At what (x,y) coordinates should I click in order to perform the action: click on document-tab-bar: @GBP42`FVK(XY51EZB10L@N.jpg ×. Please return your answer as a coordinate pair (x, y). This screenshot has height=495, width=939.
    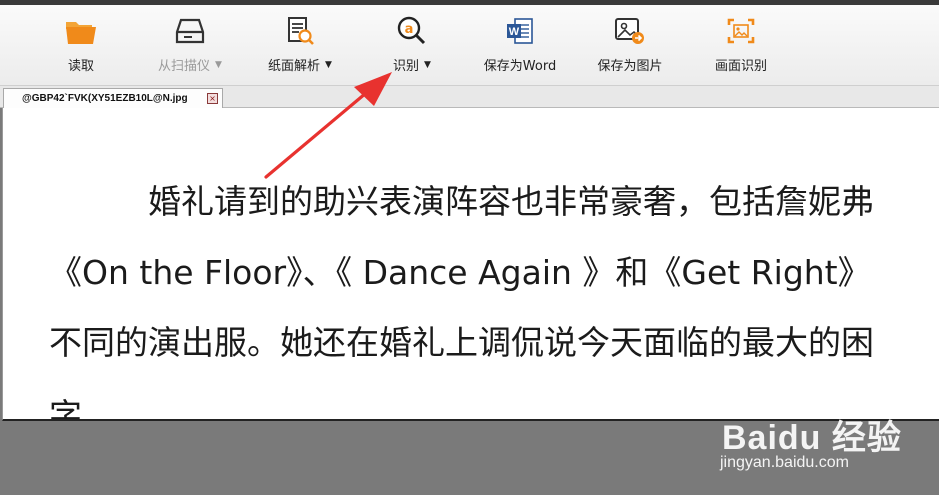
    Looking at the image, I should click on (469, 97).